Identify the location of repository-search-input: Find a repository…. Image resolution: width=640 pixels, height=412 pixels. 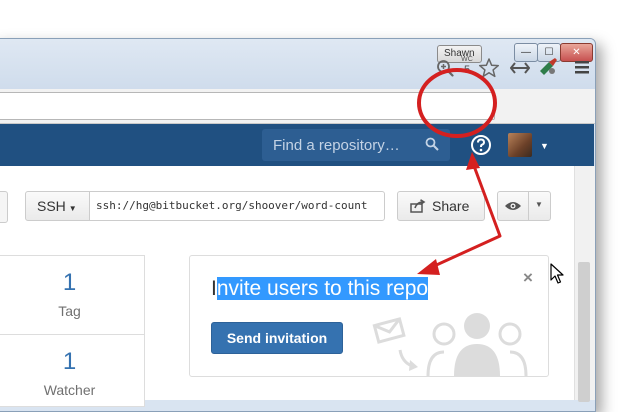
(356, 145).